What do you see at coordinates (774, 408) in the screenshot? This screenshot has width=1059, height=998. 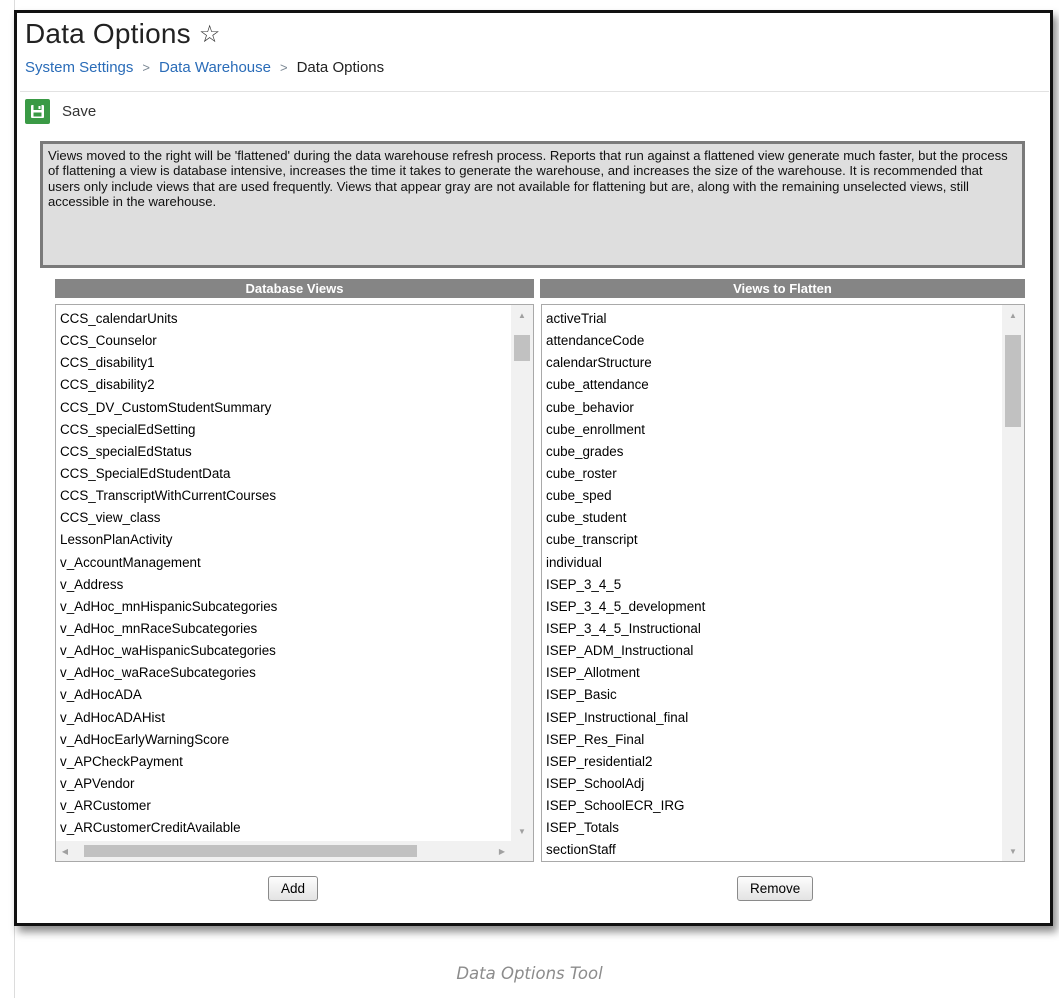 I see `list-item: cube_behavior` at bounding box center [774, 408].